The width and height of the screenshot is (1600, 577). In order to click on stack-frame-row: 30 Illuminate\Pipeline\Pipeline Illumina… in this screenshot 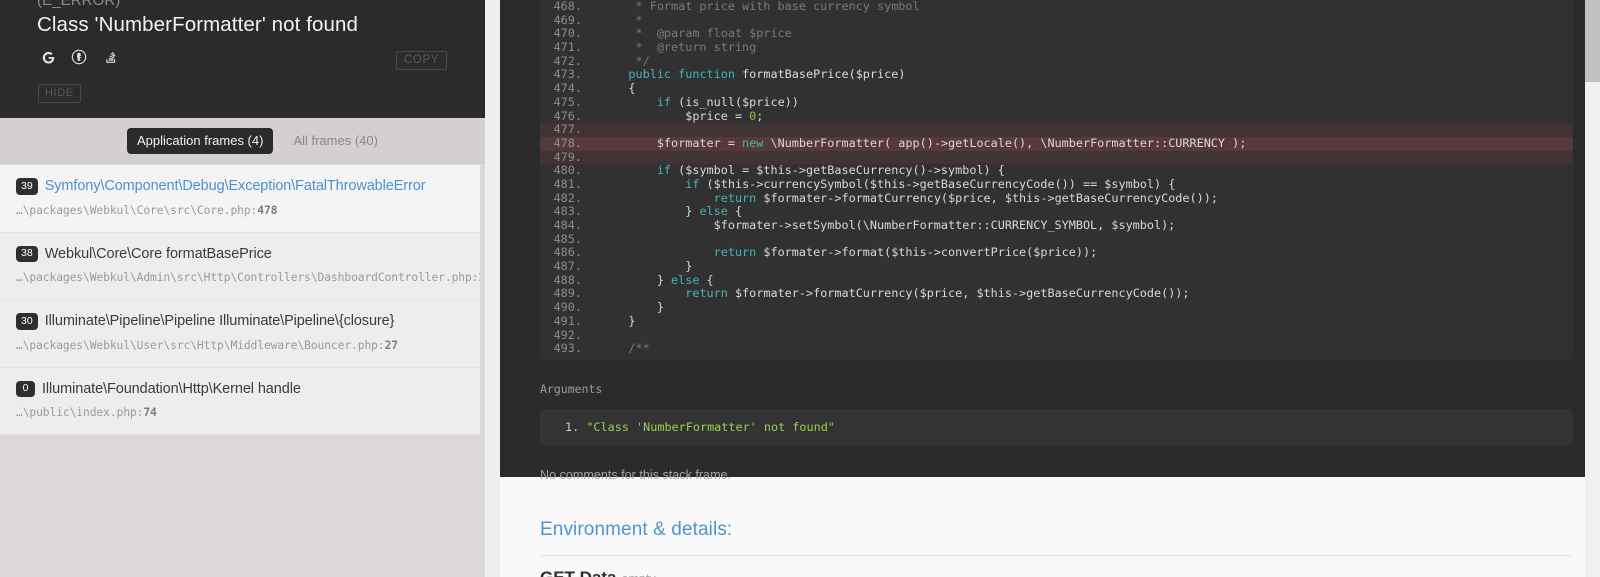, I will do `click(242, 334)`.